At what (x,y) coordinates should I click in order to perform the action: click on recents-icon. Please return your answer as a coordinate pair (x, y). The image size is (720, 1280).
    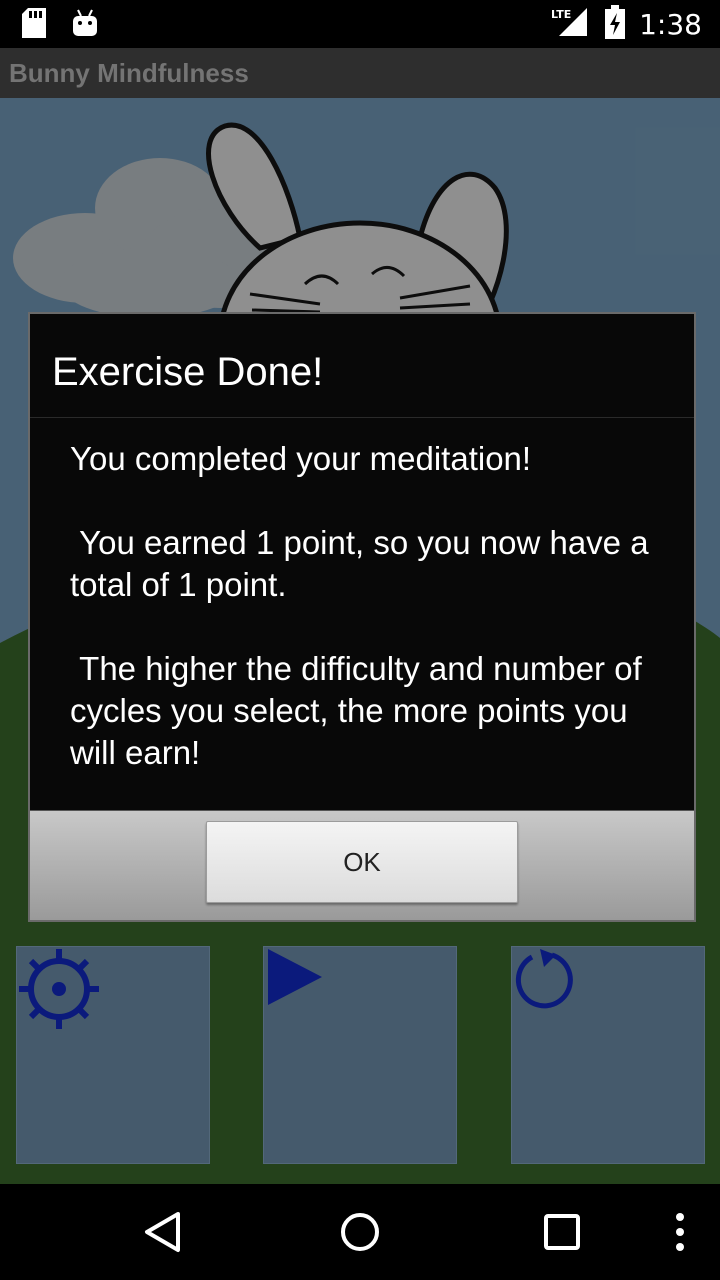
    Looking at the image, I should click on (562, 1232).